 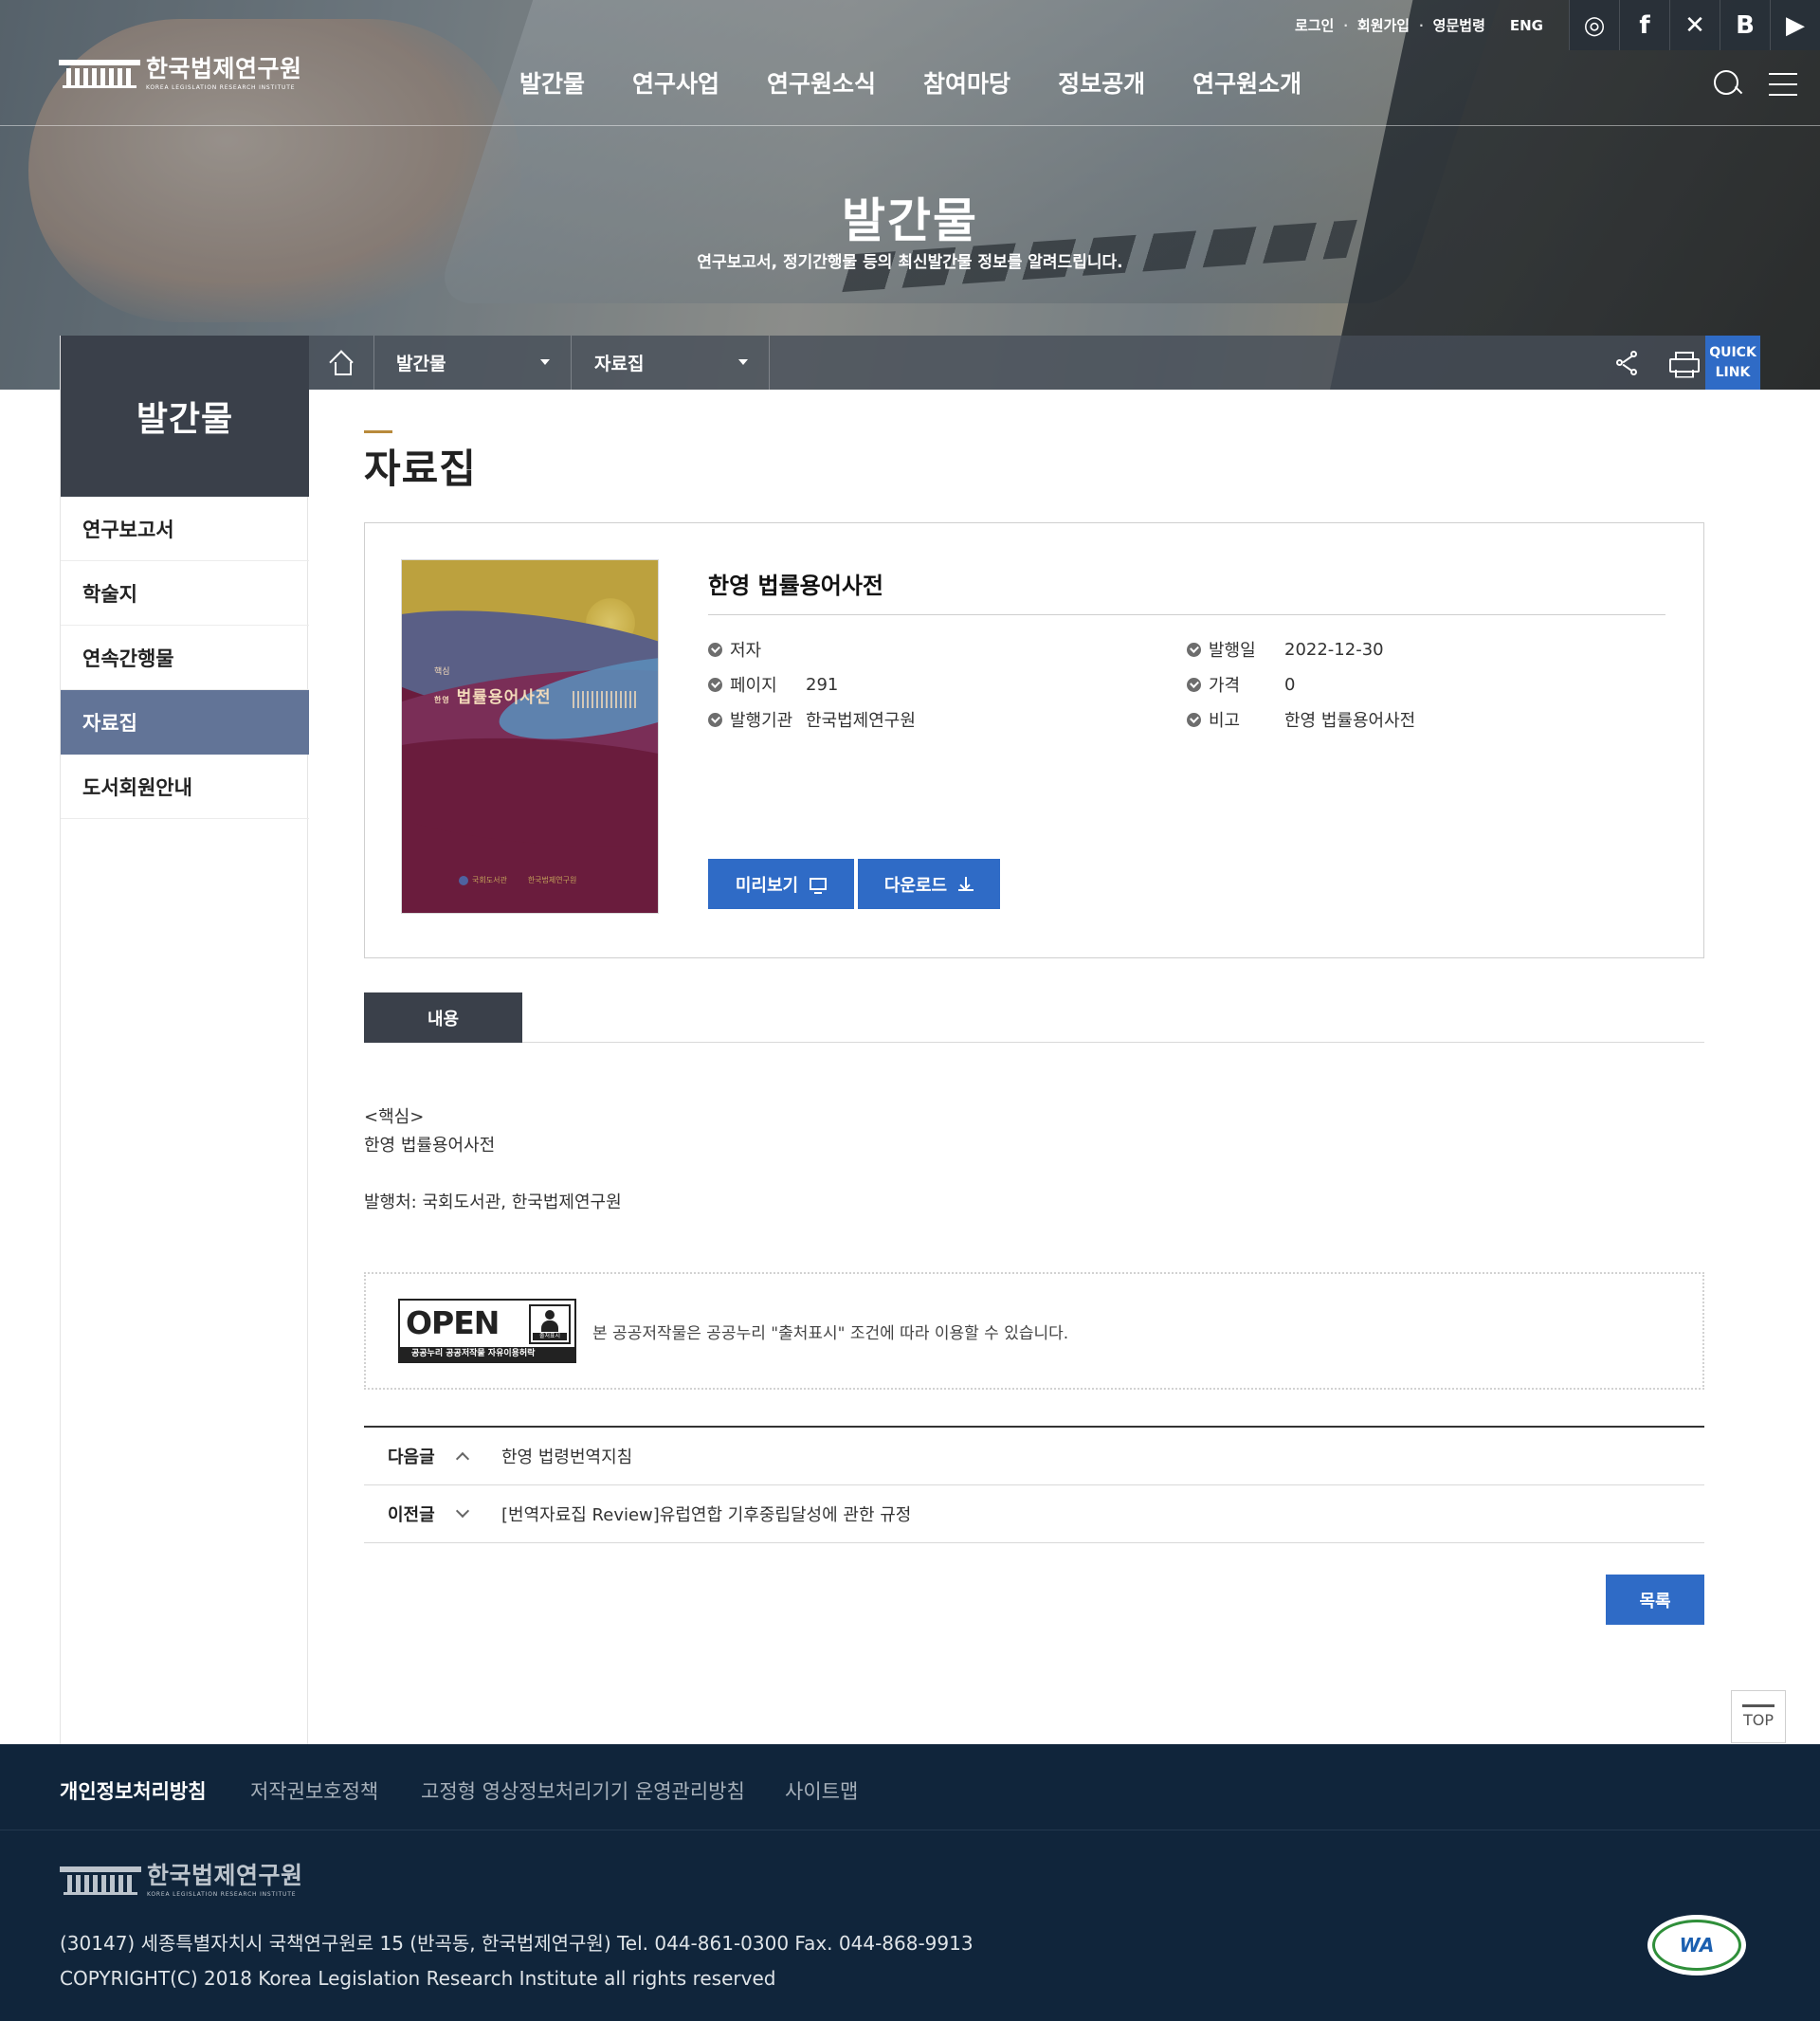 I want to click on share-icon, so click(x=1626, y=362).